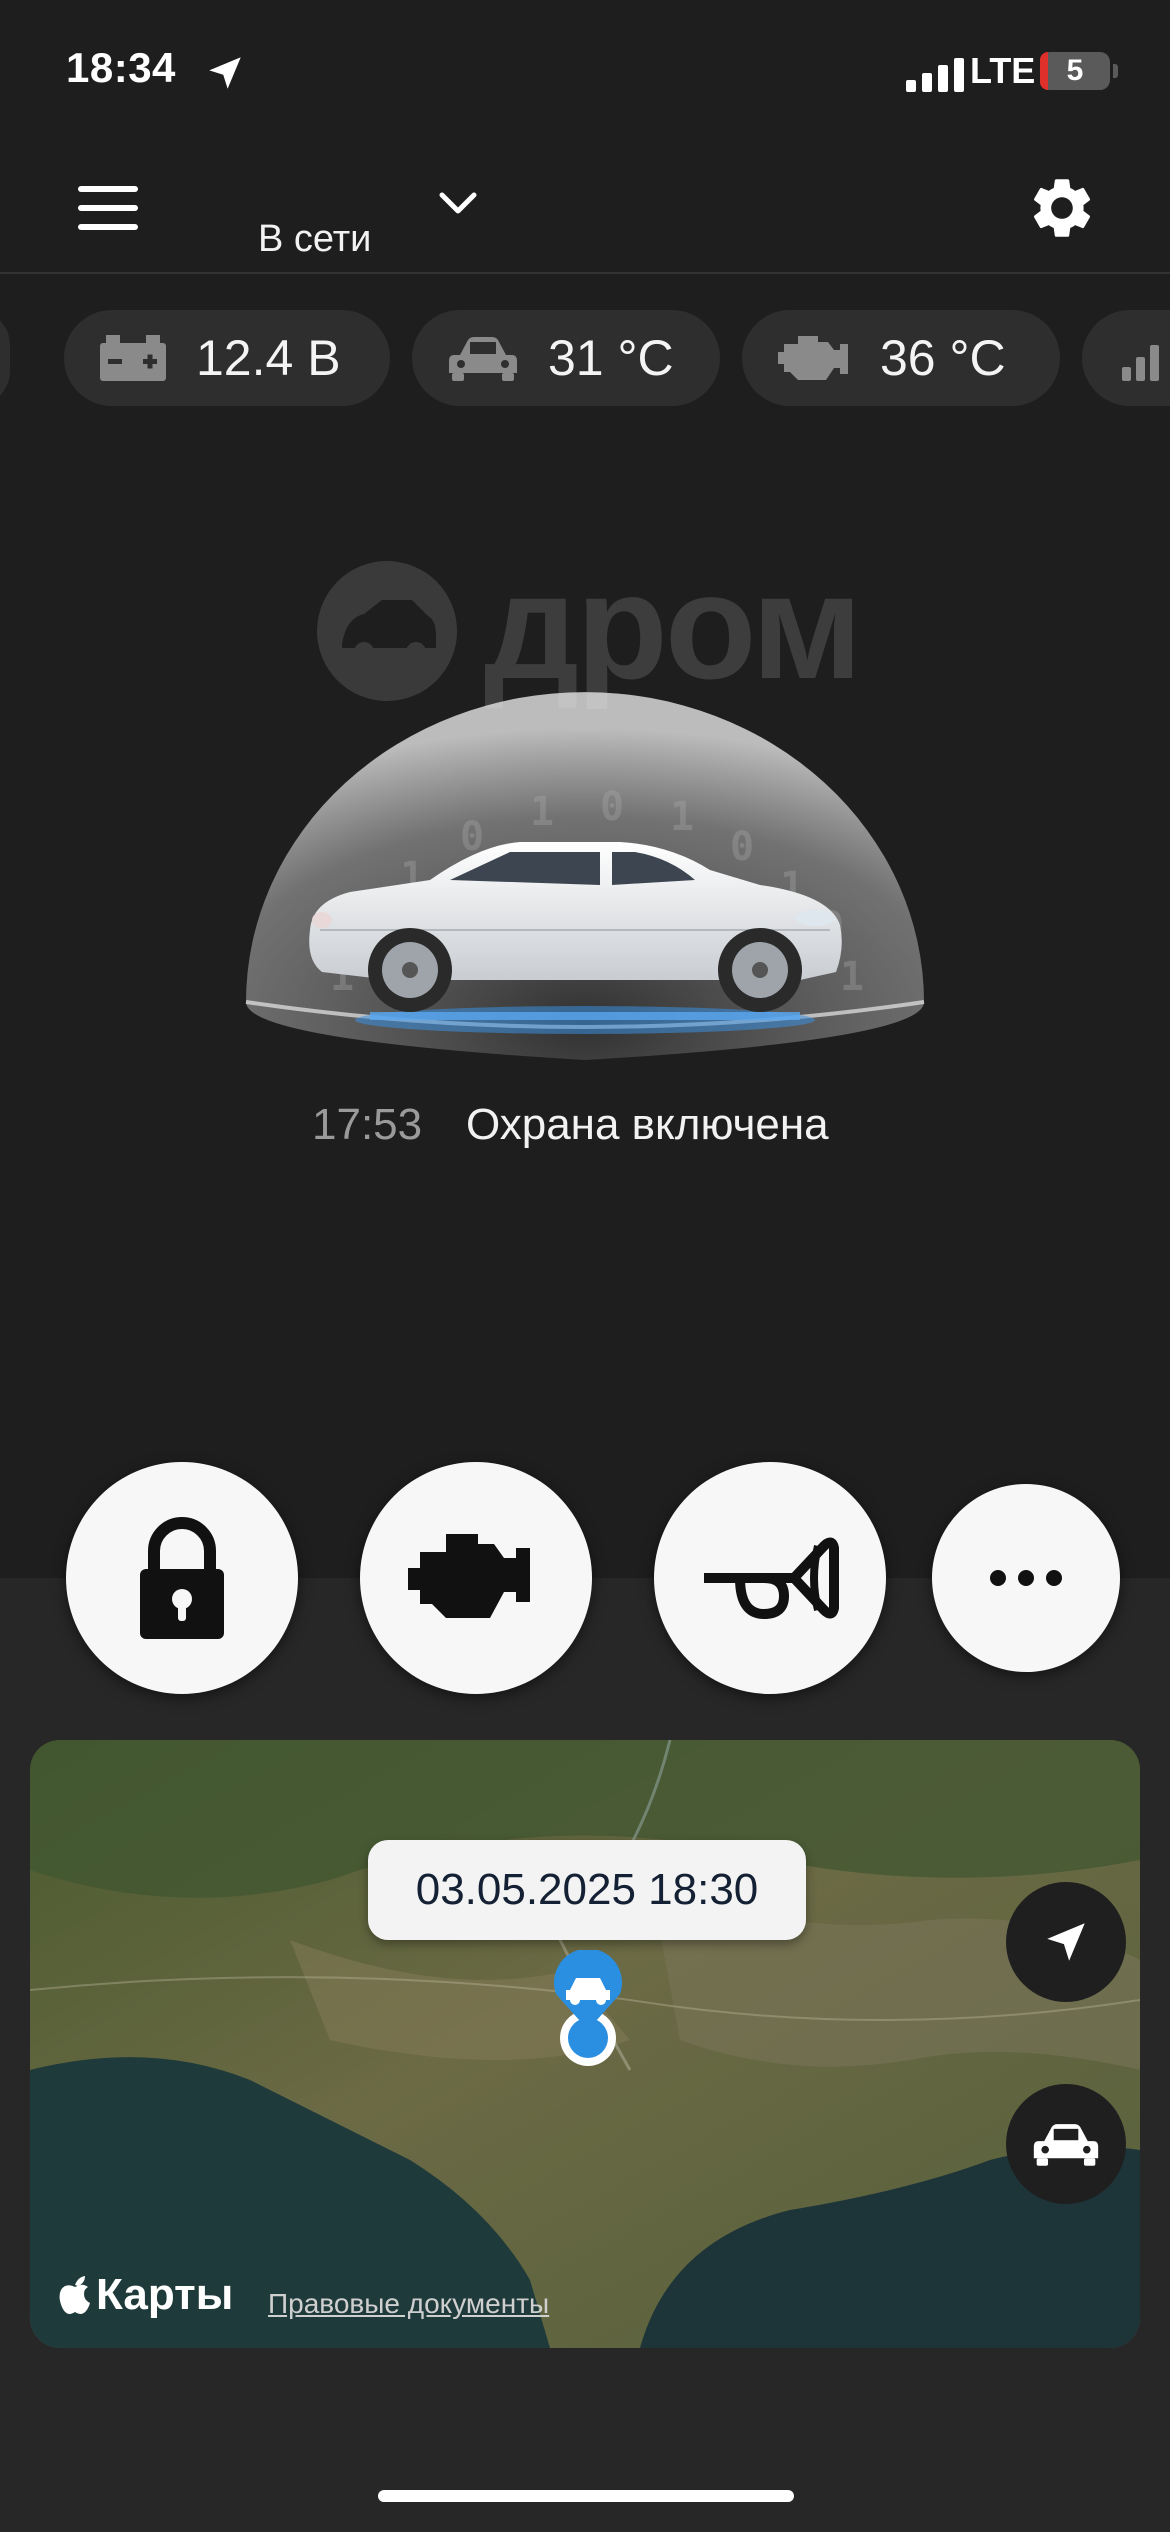 This screenshot has width=1170, height=2532. What do you see at coordinates (586, 2496) in the screenshot?
I see `home-indicator` at bounding box center [586, 2496].